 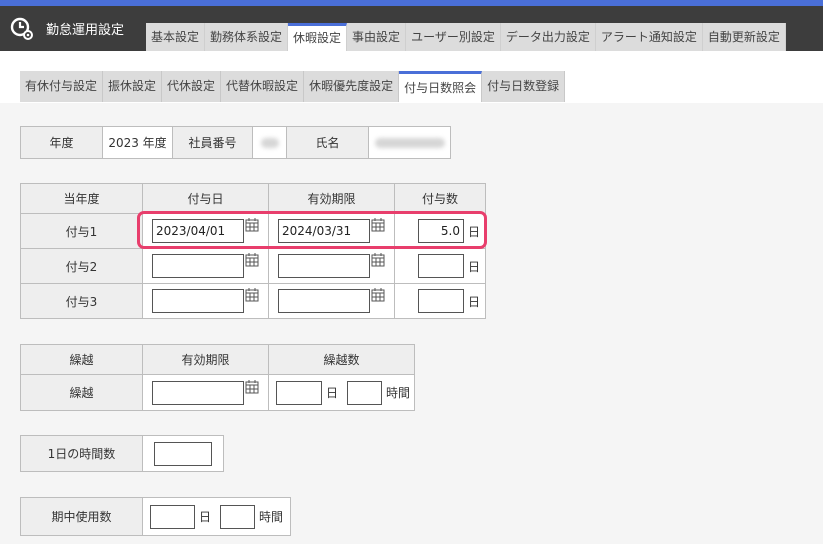 I want to click on header-carry-expiry: 有効期限, so click(x=205, y=359).